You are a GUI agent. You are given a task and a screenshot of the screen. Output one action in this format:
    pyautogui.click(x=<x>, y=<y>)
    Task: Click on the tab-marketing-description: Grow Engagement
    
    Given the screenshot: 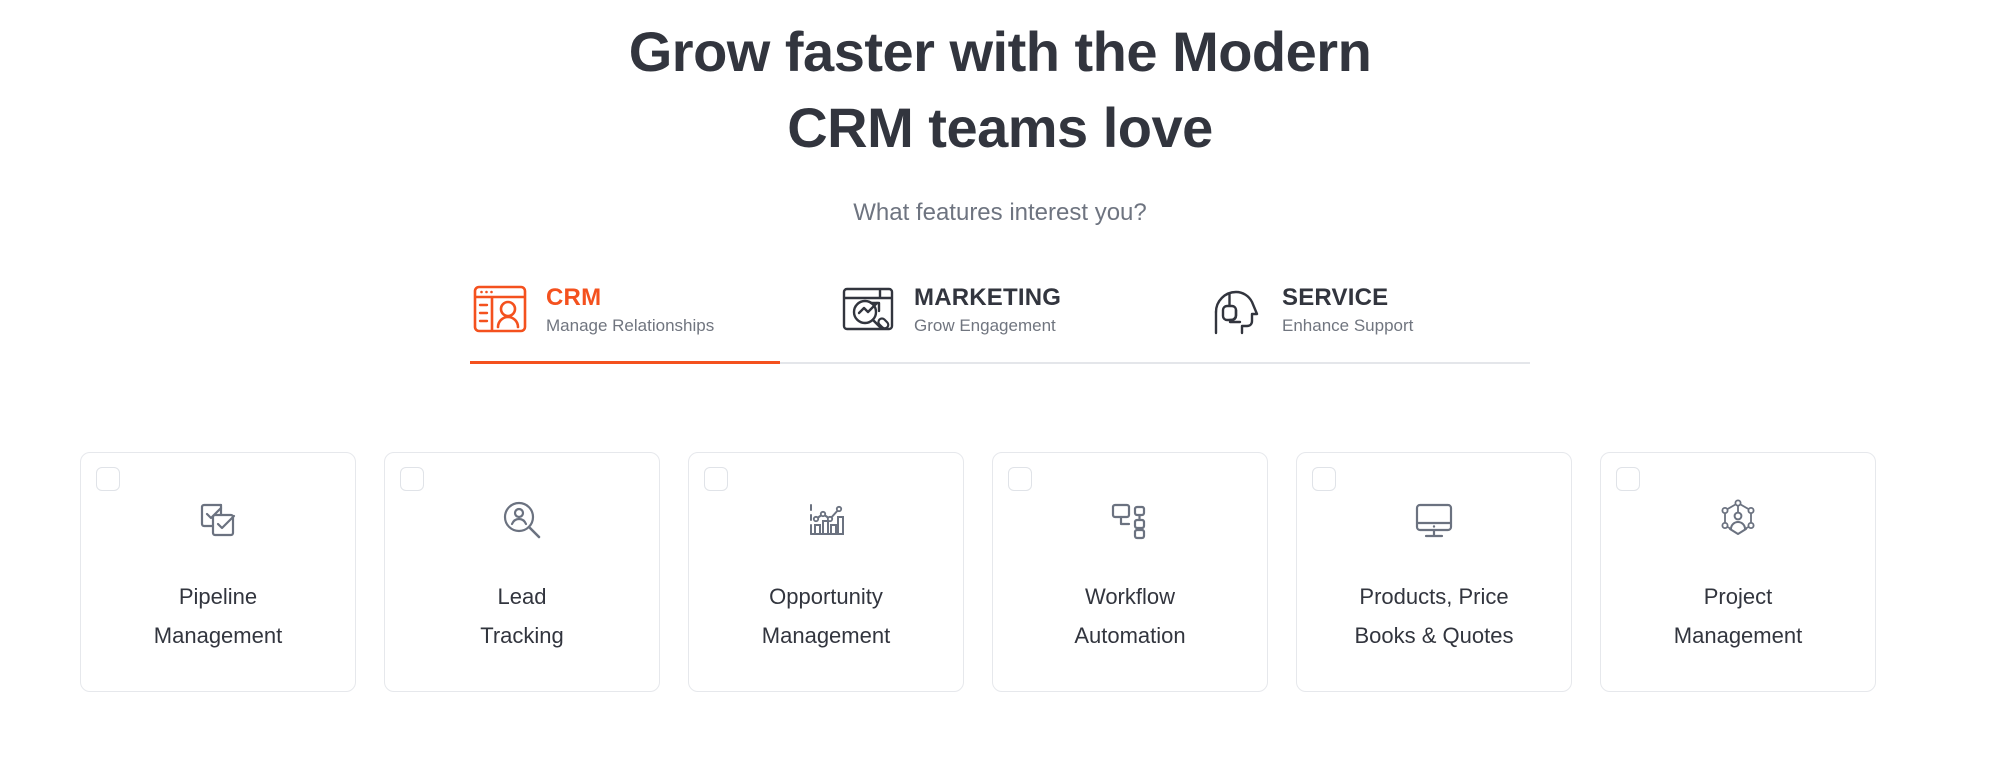 What is the action you would take?
    pyautogui.click(x=985, y=325)
    